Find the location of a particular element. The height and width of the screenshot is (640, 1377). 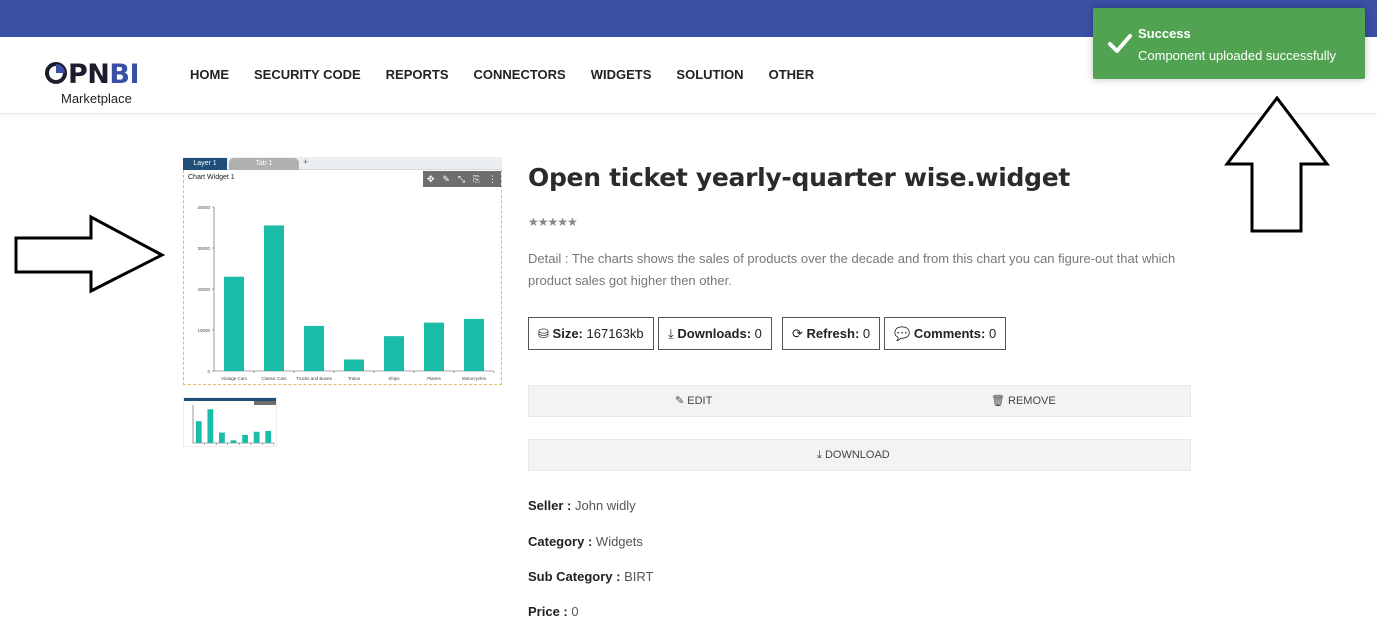

seller-row: Seller : John widly is located at coordinates (582, 505).